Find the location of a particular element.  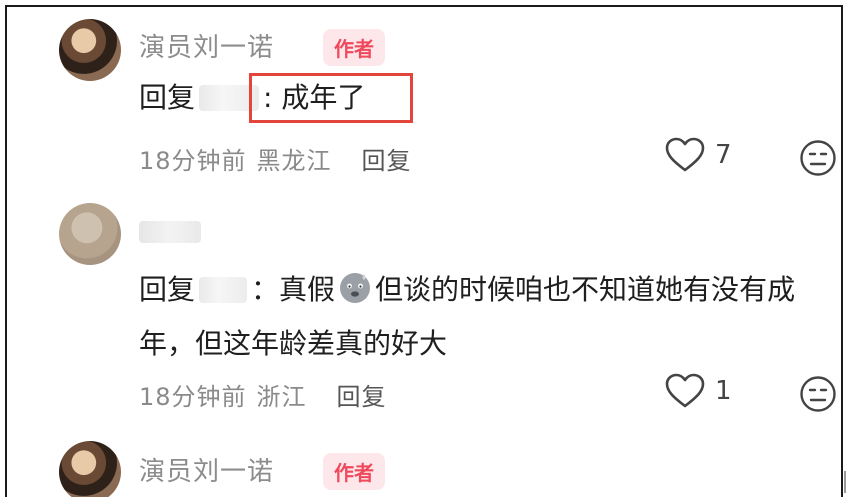

sweating-face-emoji is located at coordinates (355, 288).